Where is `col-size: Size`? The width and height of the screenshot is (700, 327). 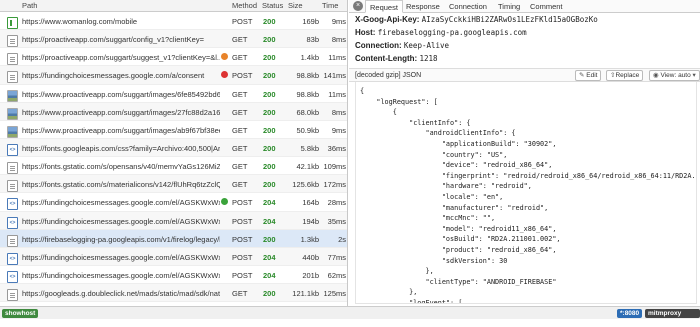 col-size: Size is located at coordinates (295, 5).